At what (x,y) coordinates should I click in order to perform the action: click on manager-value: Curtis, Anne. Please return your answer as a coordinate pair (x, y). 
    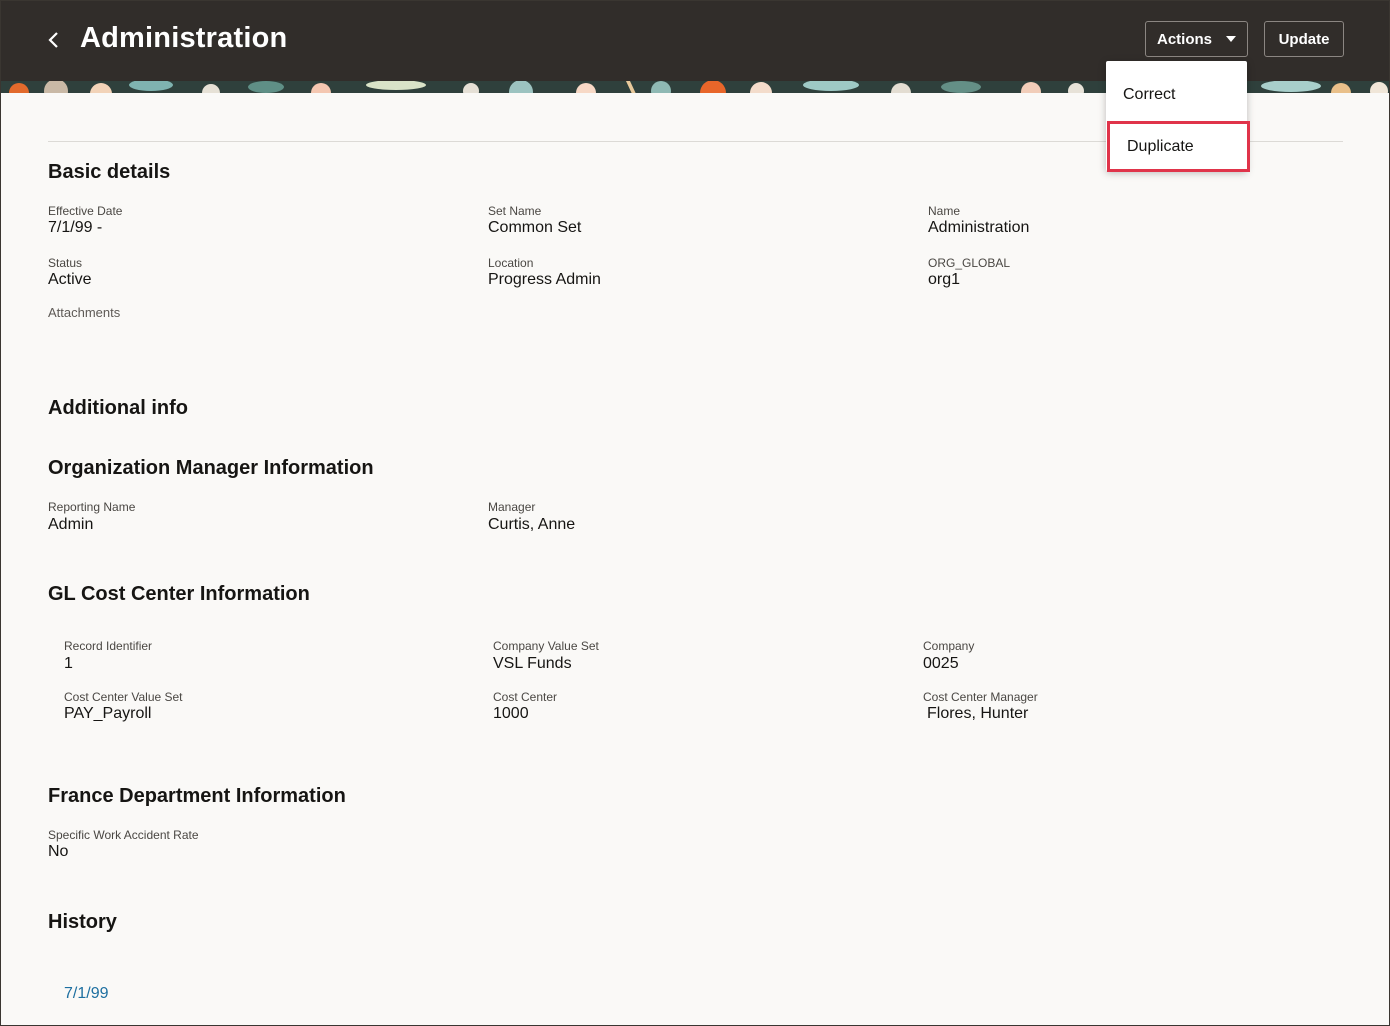
    Looking at the image, I should click on (532, 524).